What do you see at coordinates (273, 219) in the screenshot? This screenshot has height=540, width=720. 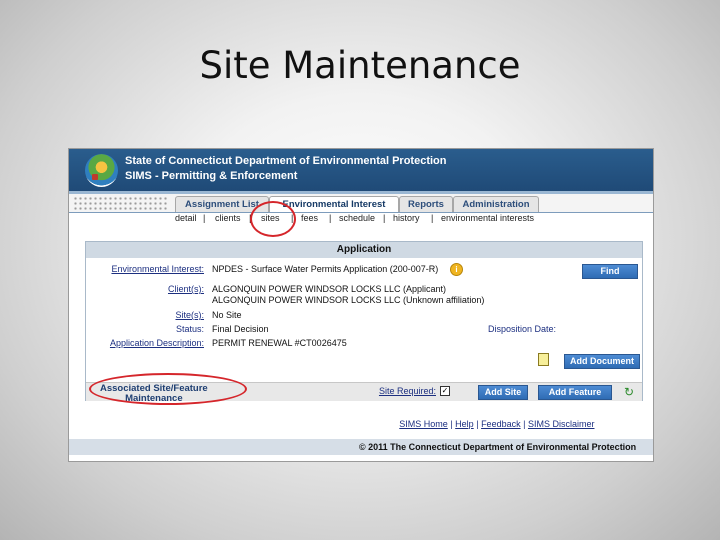 I see `highlight-circle-sites` at bounding box center [273, 219].